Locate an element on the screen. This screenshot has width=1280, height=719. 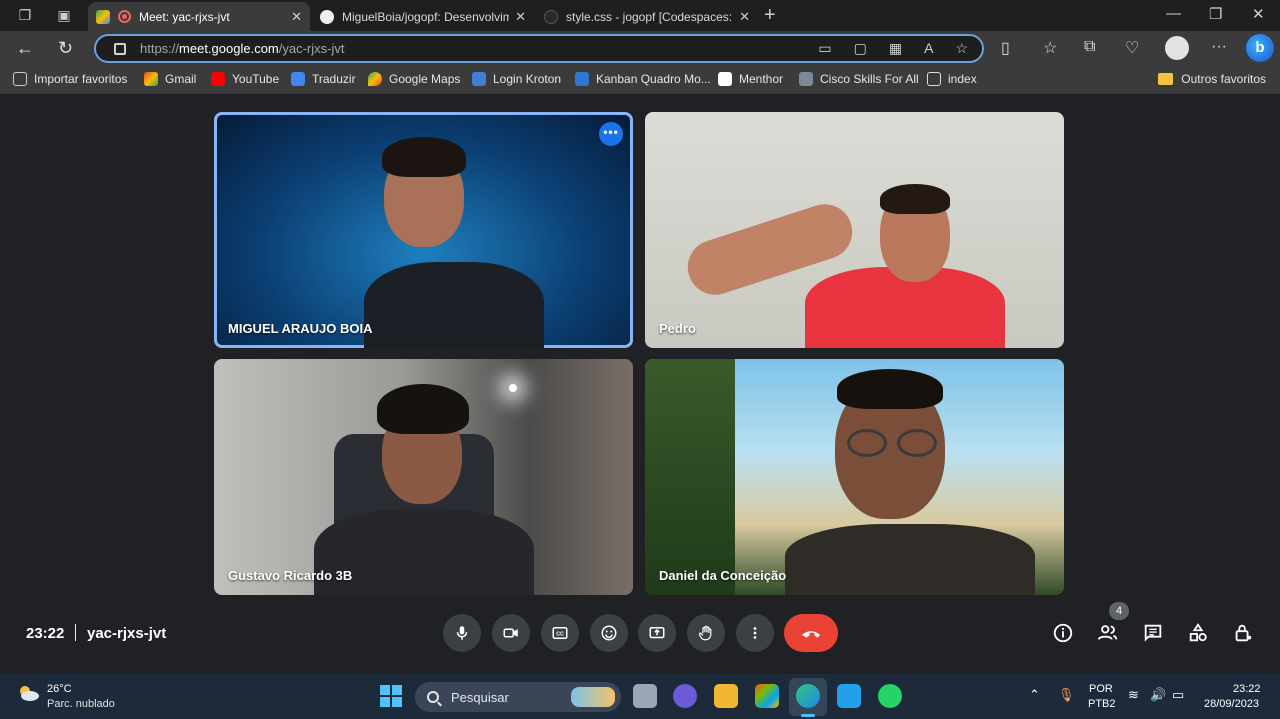
captions-button: CC is located at coordinates (560, 633).